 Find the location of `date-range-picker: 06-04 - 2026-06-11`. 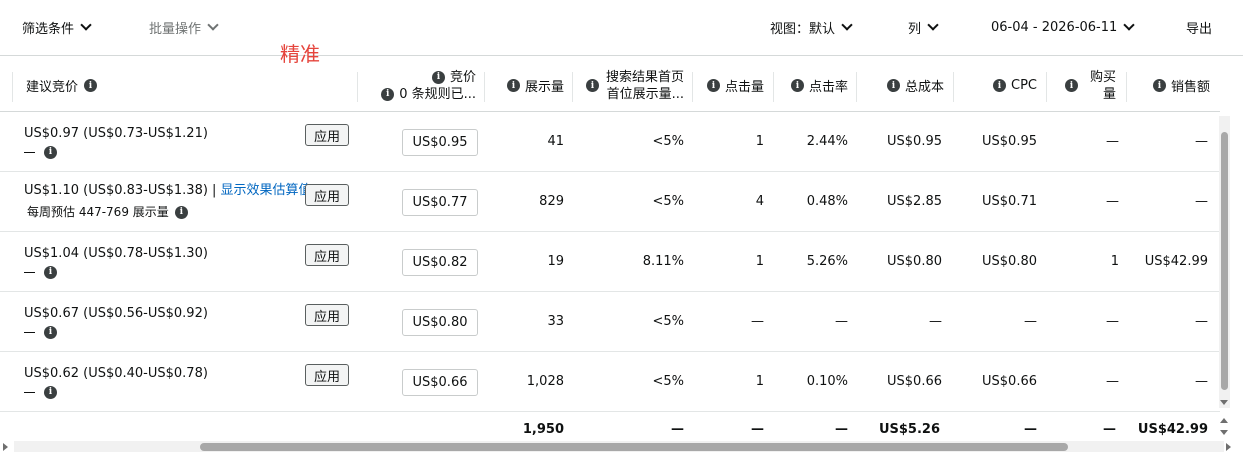

date-range-picker: 06-04 - 2026-06-11 is located at coordinates (1063, 27).